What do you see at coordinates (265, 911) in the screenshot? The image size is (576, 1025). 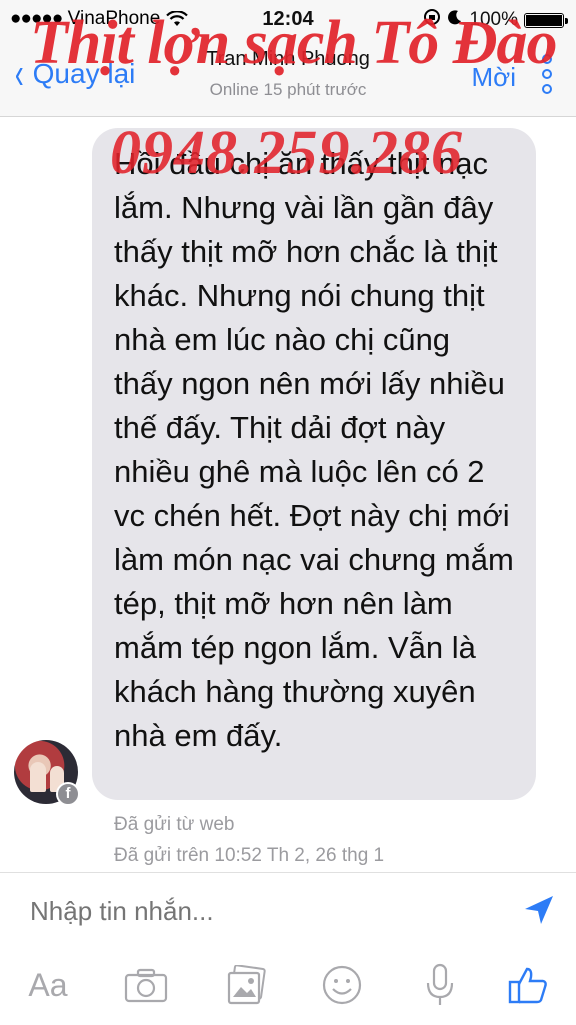 I see `message-input` at bounding box center [265, 911].